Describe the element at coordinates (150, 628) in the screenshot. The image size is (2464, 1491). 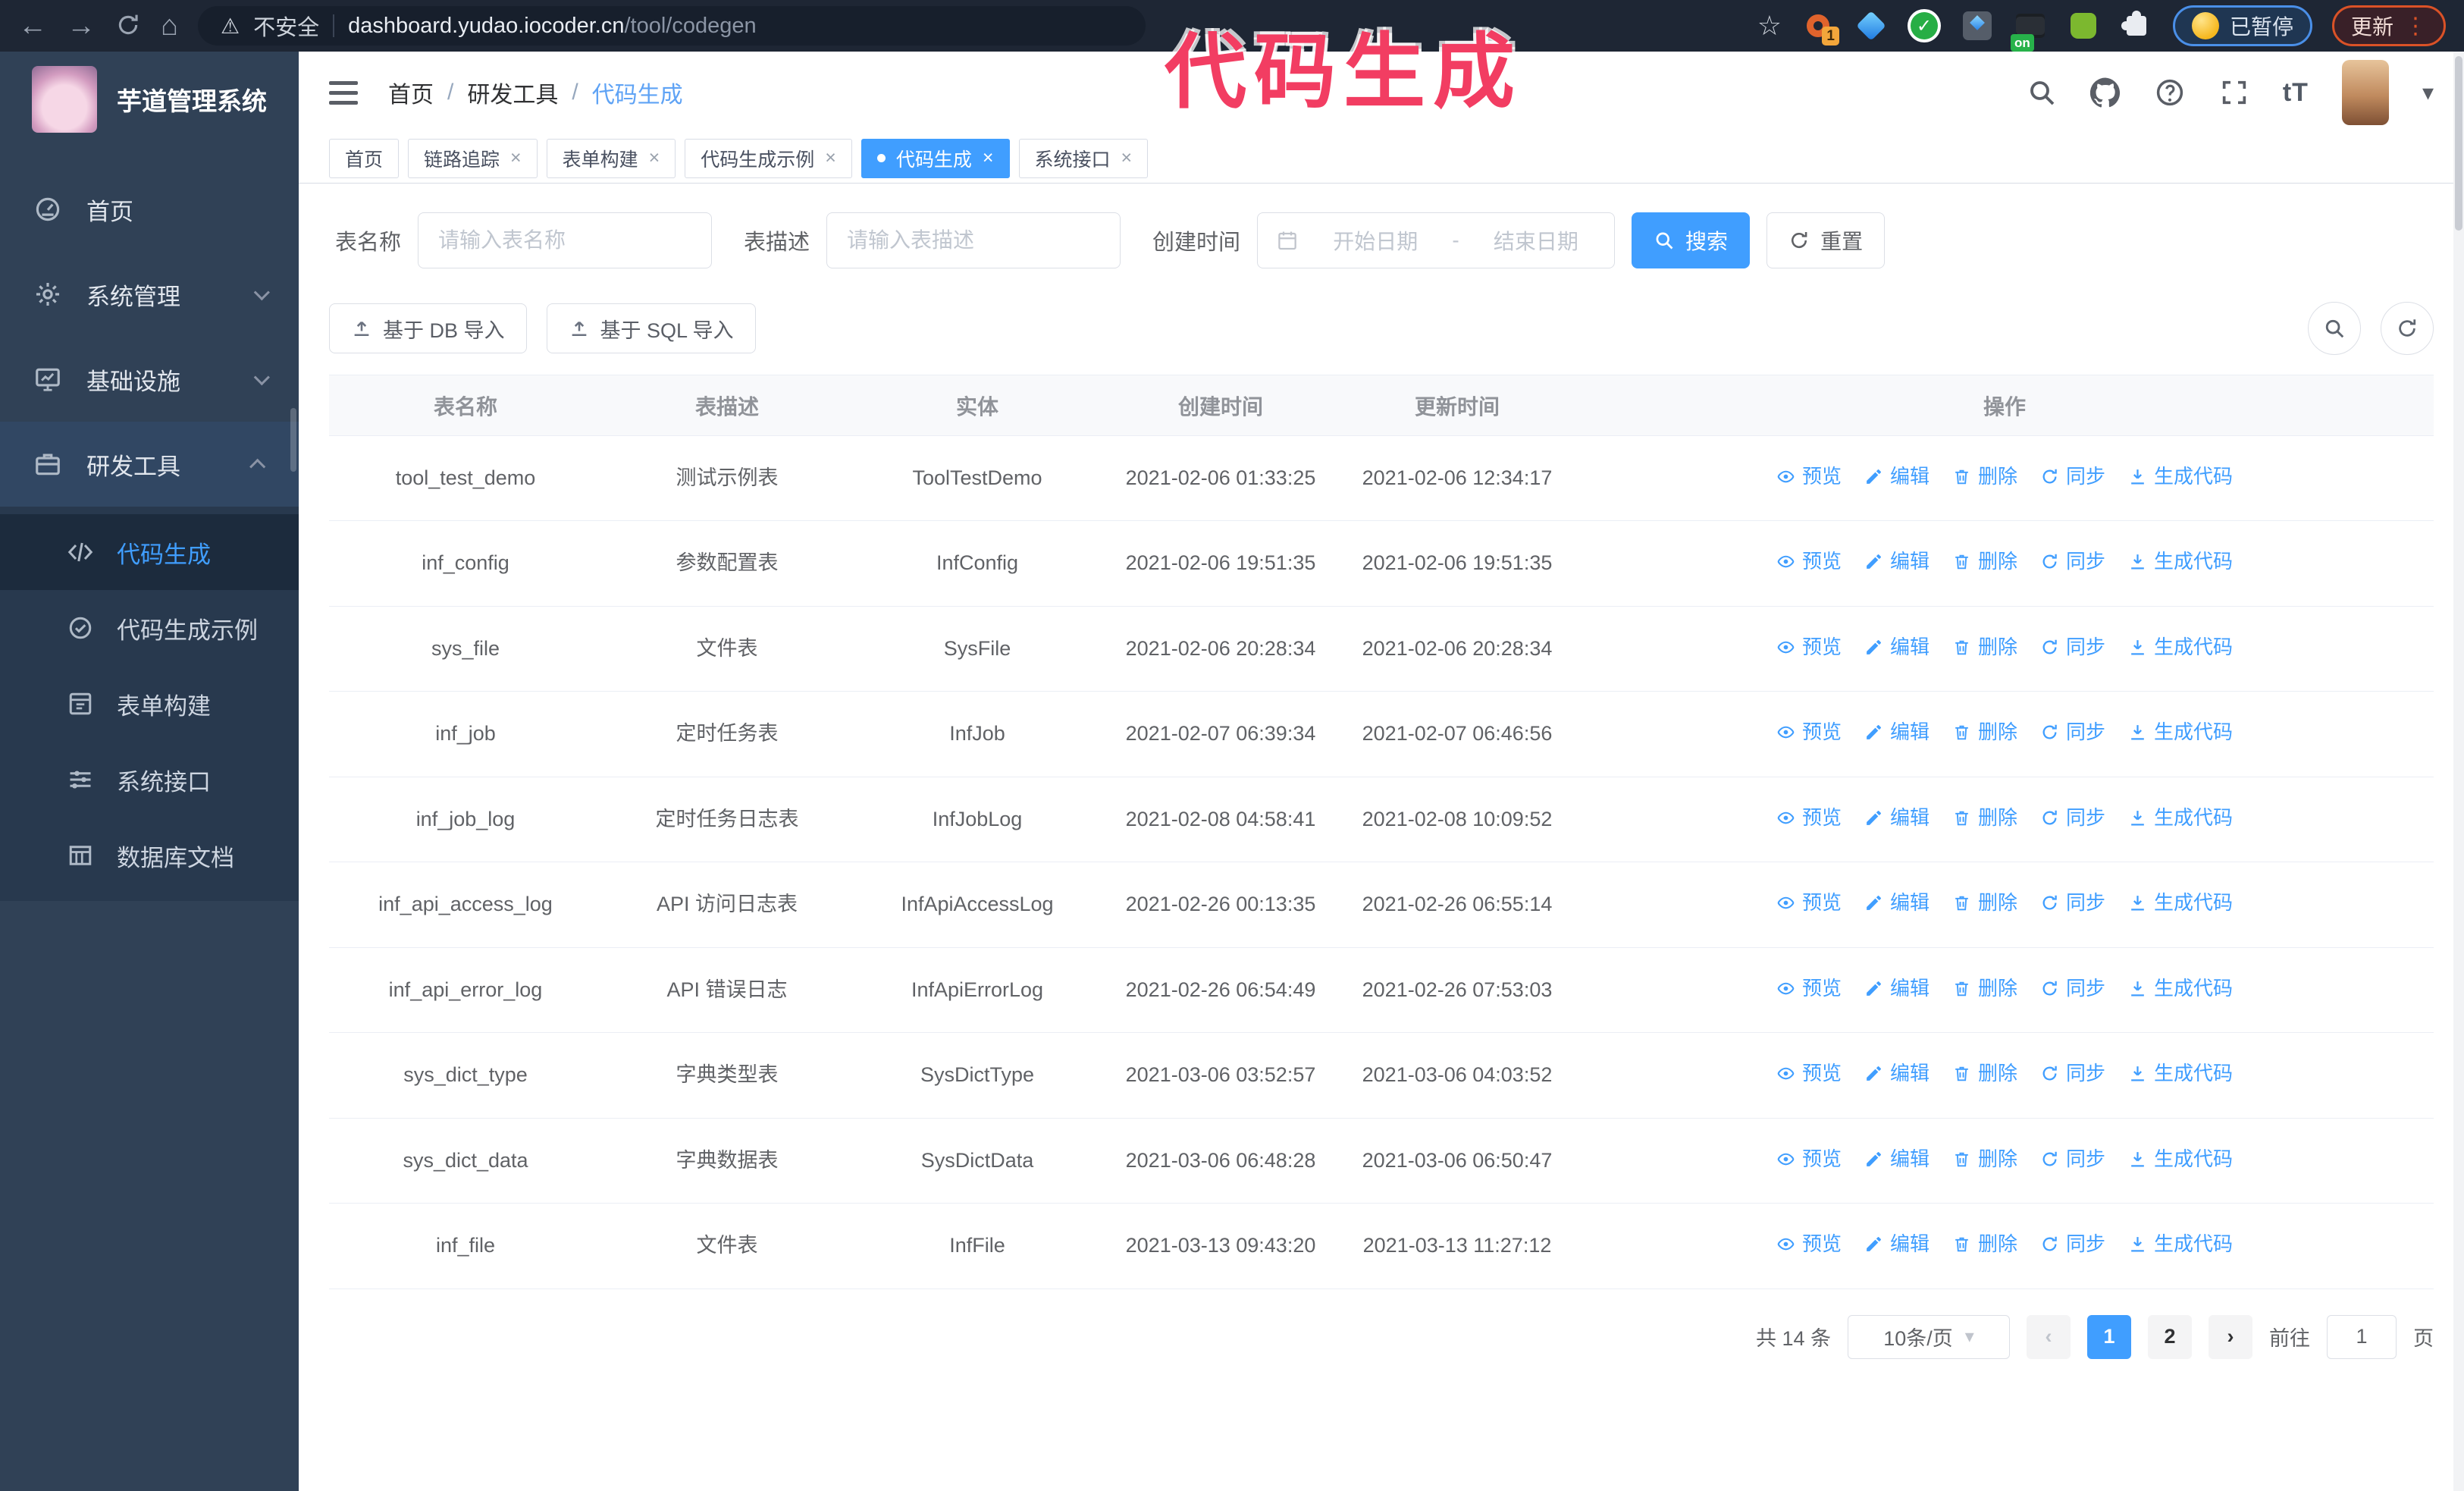
I see `submenu-item-codegen-example: 代码生成示例` at that location.